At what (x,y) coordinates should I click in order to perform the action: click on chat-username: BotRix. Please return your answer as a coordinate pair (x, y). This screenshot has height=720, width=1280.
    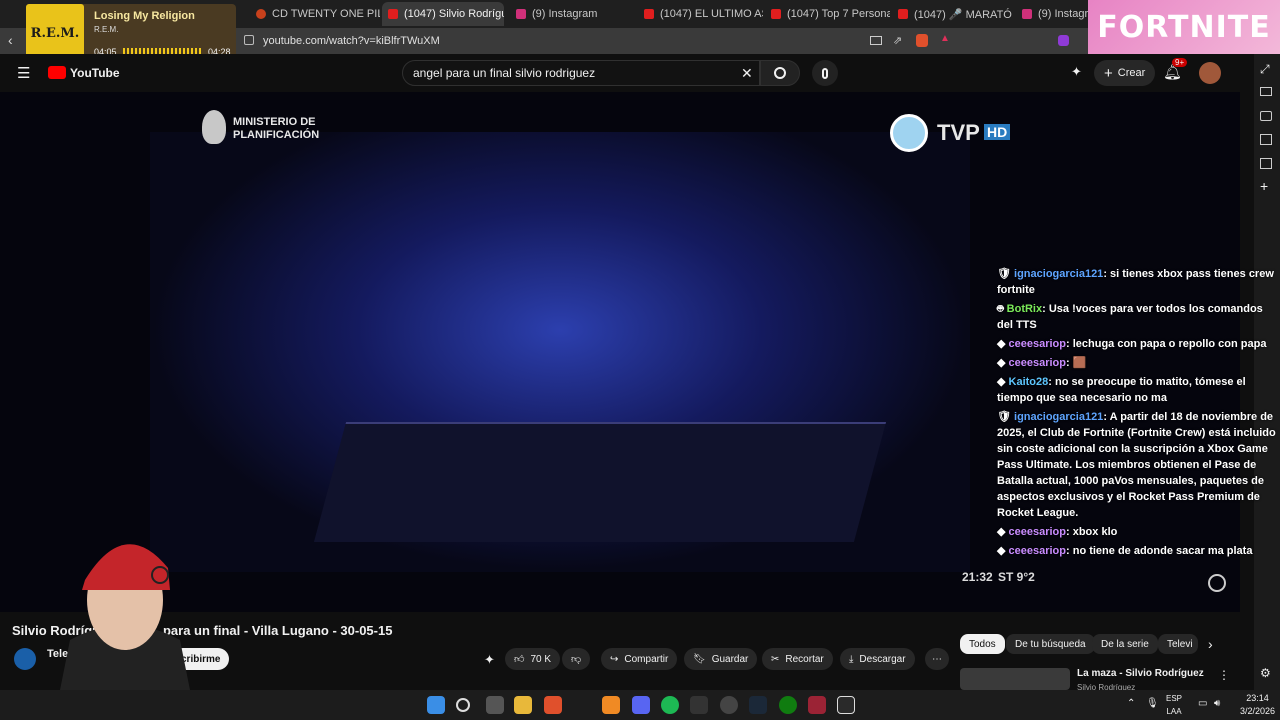
    Looking at the image, I should click on (1024, 309).